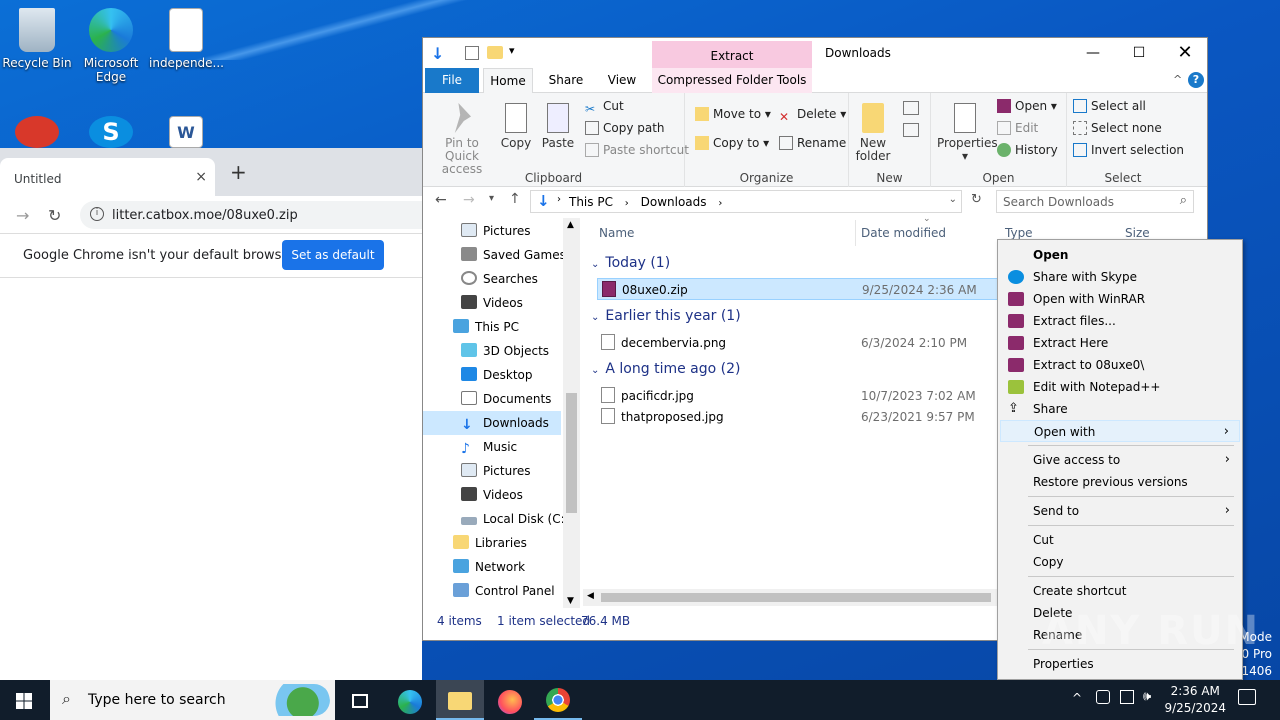 The height and width of the screenshot is (720, 1280). Describe the element at coordinates (1120, 431) in the screenshot. I see `menu-item-open-with: Open with ›` at that location.